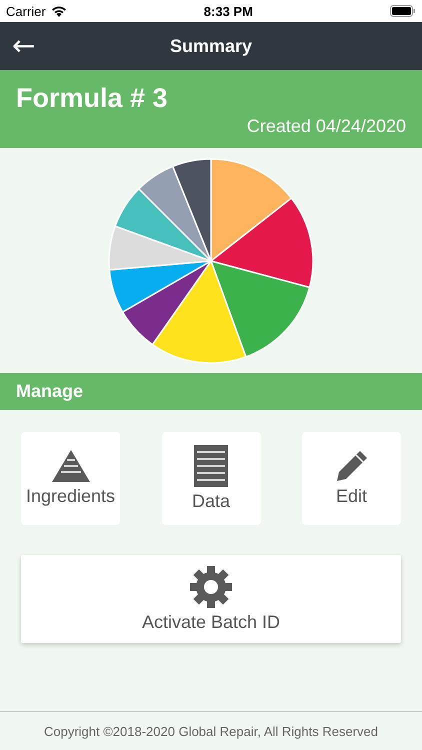  I want to click on section-title: Manage, so click(50, 391).